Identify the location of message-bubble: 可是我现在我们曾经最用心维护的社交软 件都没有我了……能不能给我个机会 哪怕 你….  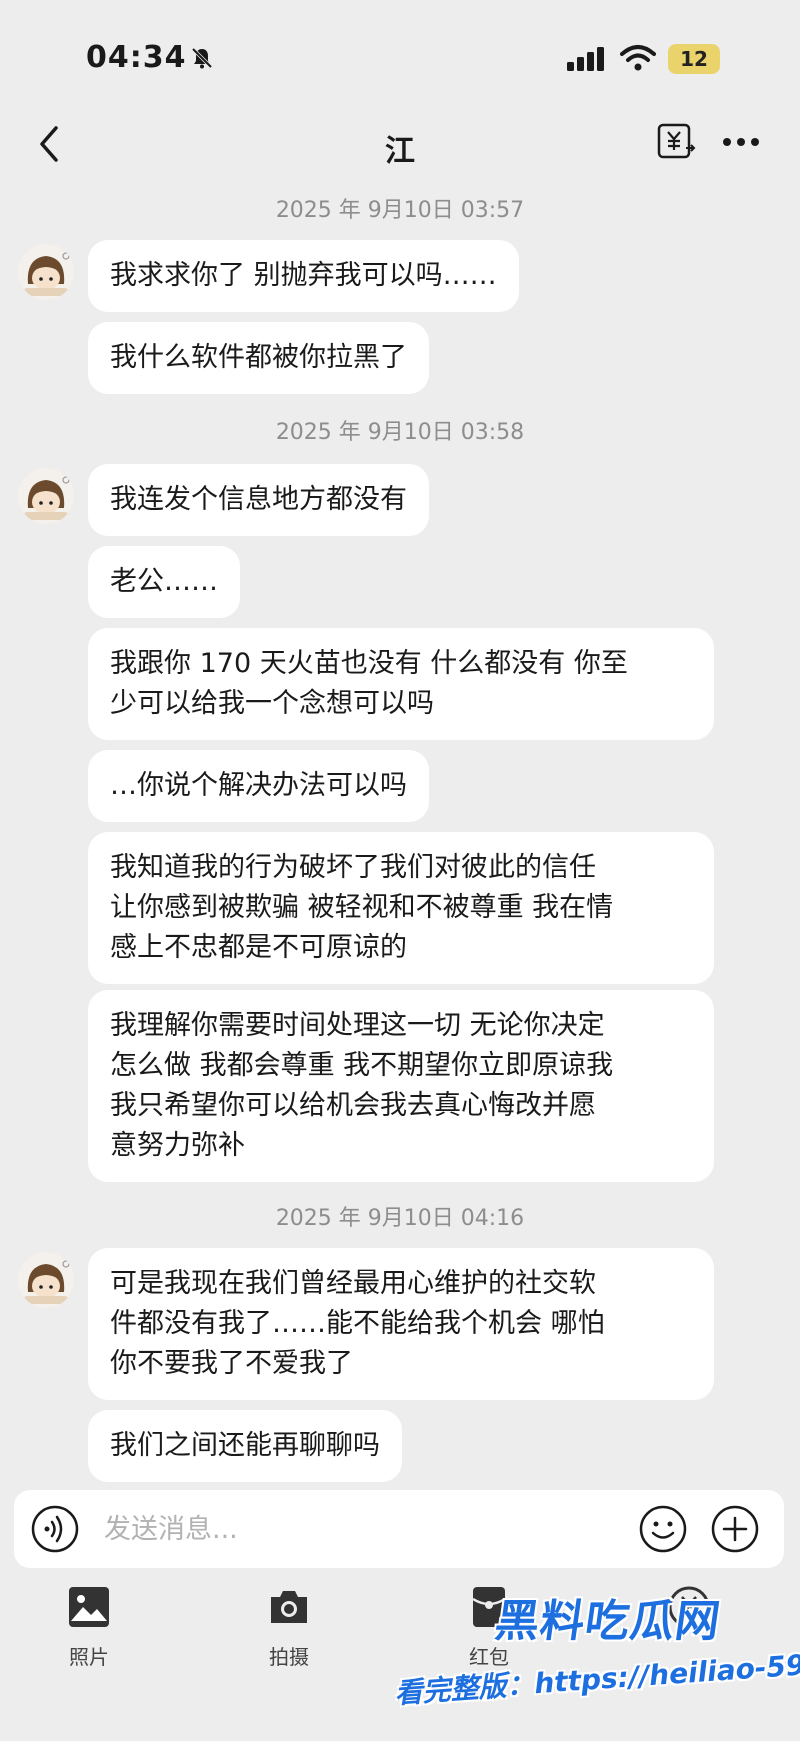
(401, 1324).